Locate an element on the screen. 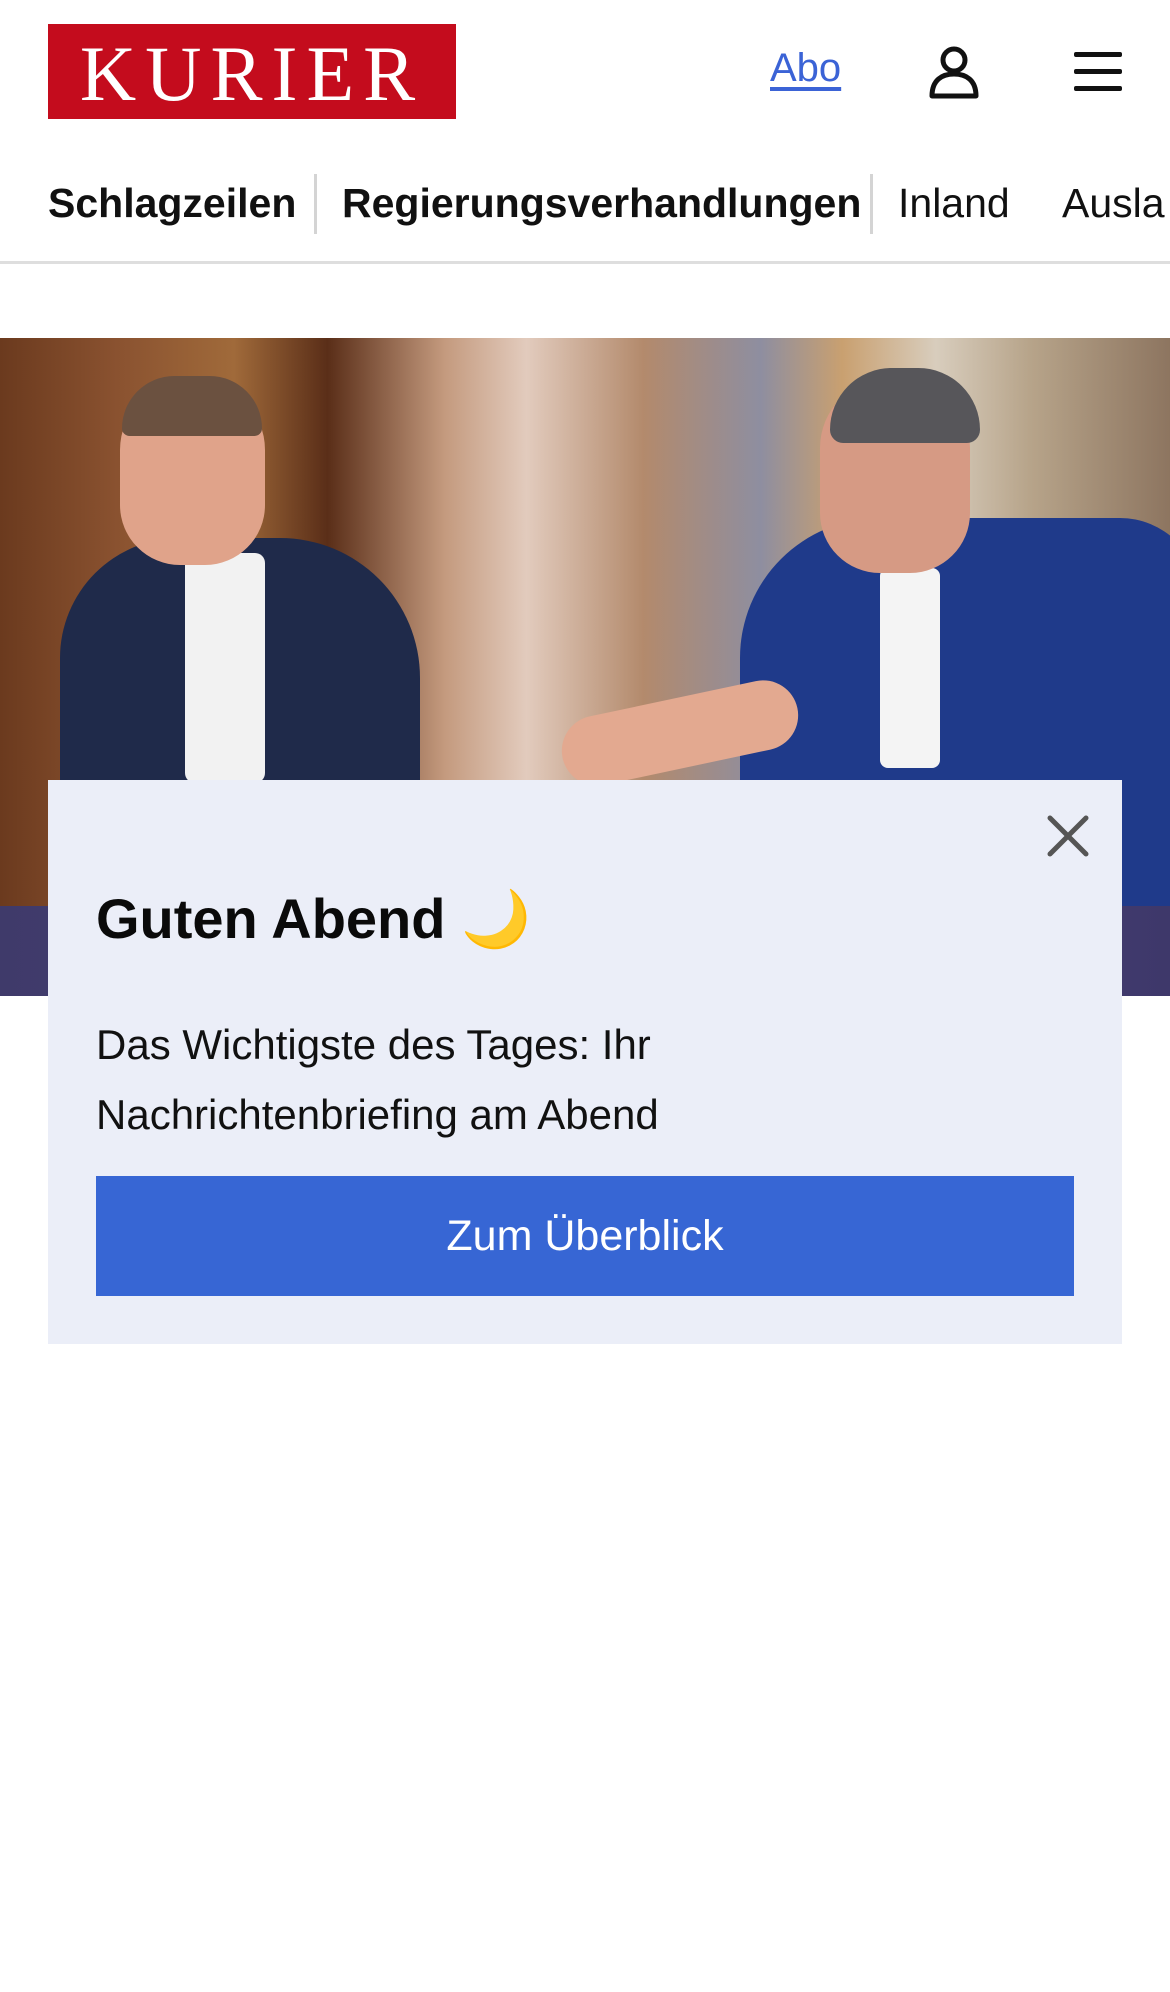  popup-title: Guten Abend 🌙 is located at coordinates (313, 918).